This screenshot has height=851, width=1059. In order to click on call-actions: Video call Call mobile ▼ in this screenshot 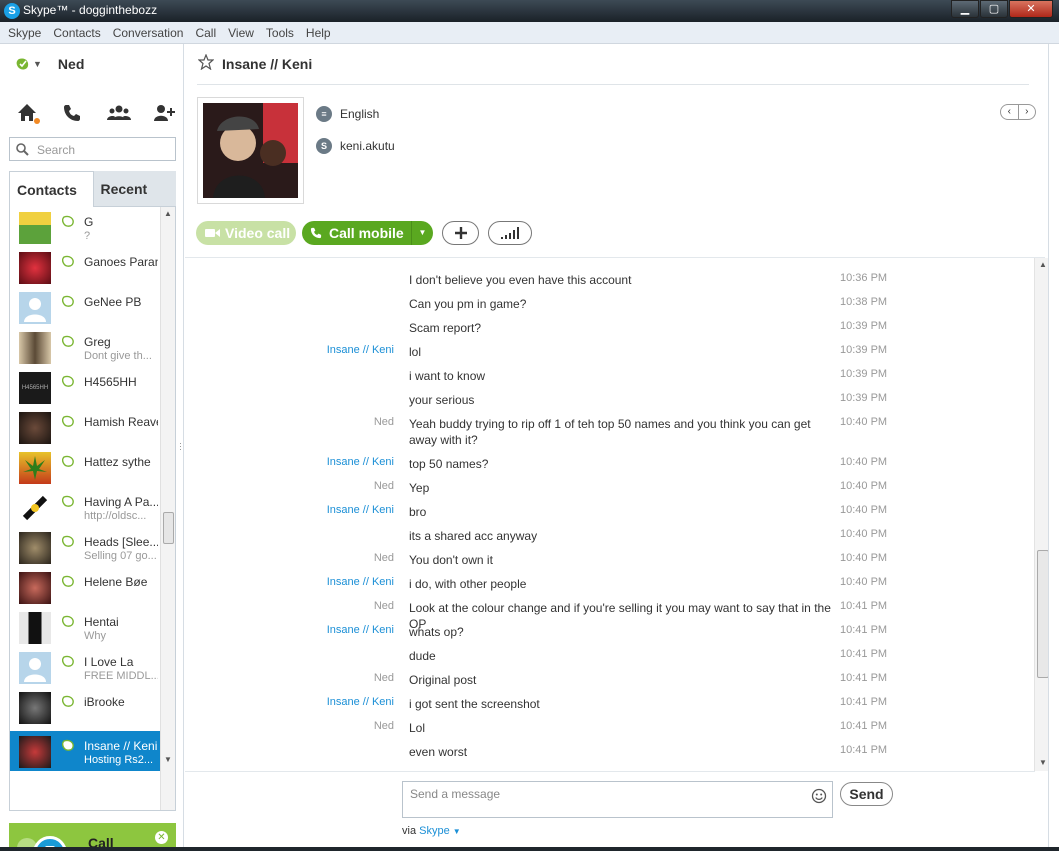, I will do `click(364, 233)`.